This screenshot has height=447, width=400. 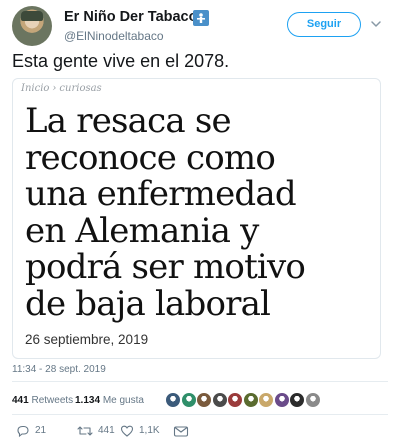 What do you see at coordinates (121, 61) in the screenshot?
I see `tweet-text: Esta gente vive en el 2078.` at bounding box center [121, 61].